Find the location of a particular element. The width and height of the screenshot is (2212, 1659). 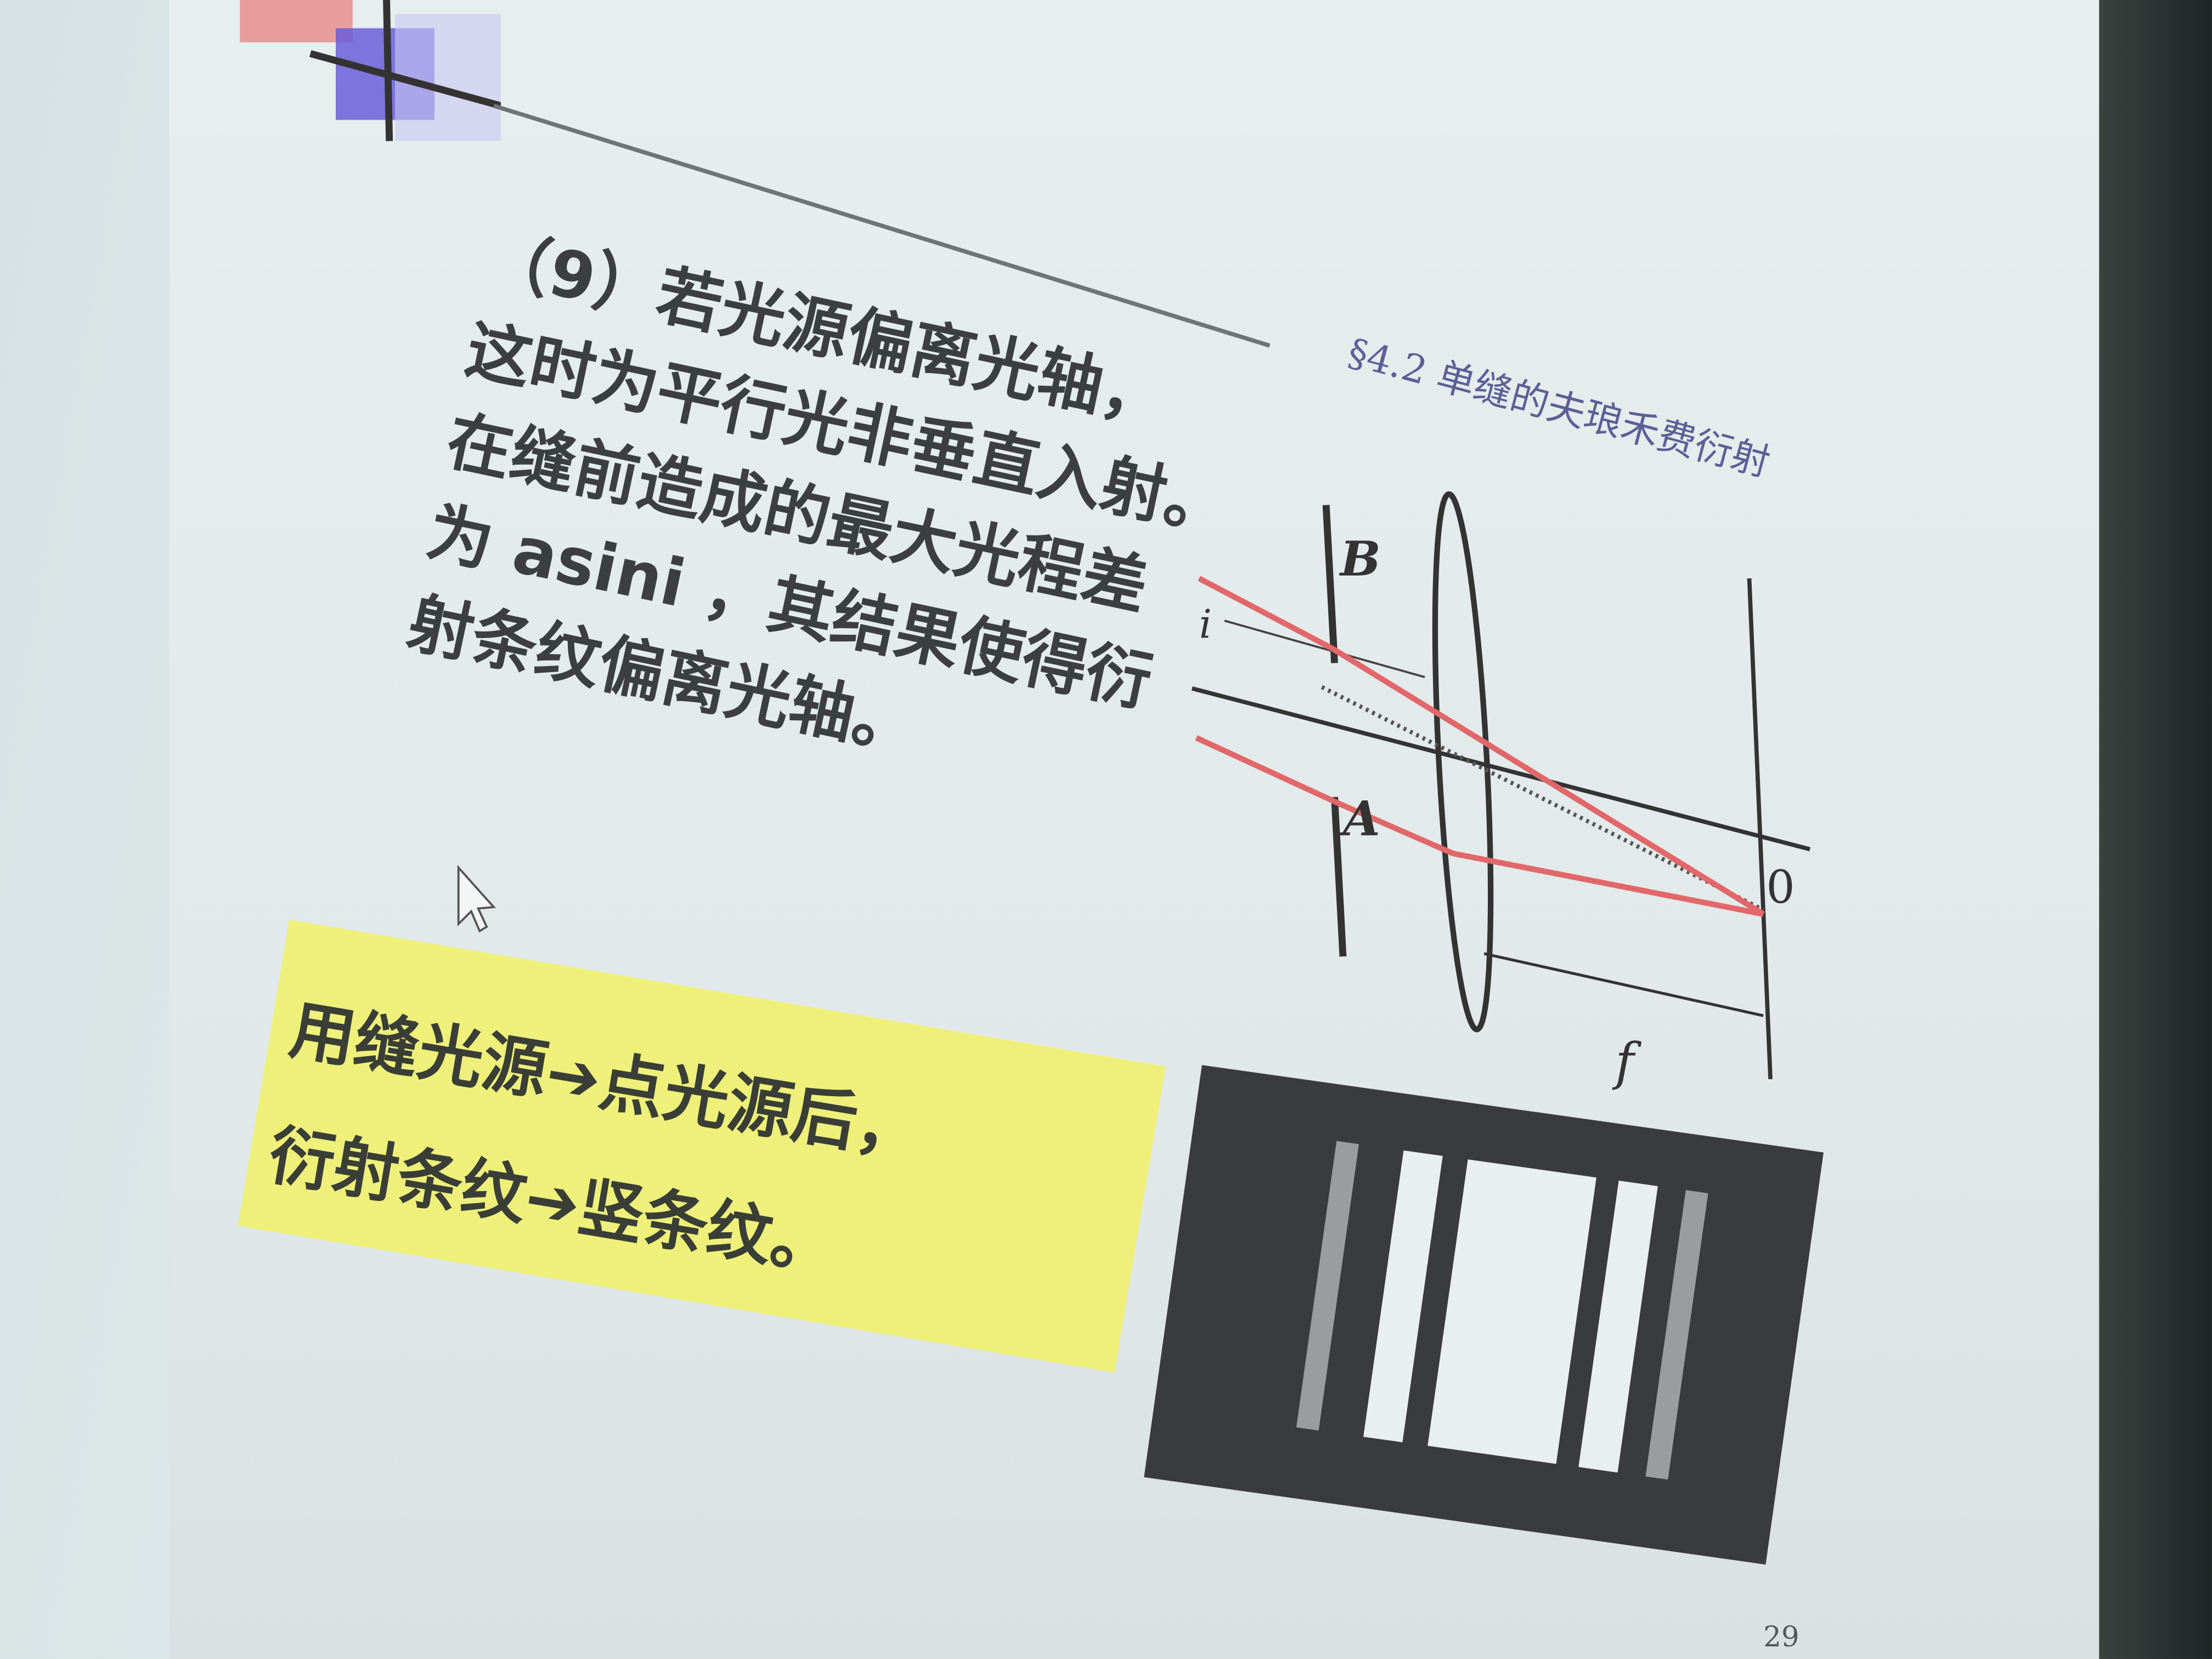

diffraction-pattern-image is located at coordinates (1484, 1315).